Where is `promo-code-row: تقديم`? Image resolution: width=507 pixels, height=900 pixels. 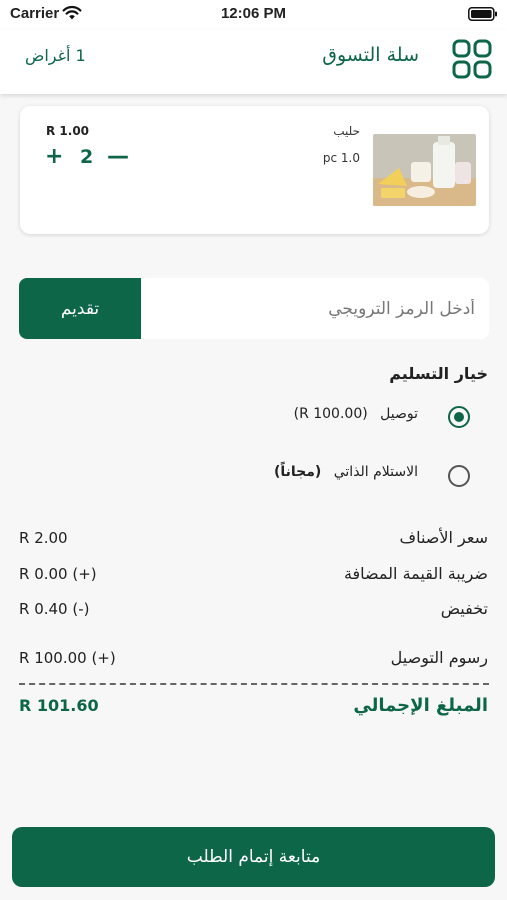 promo-code-row: تقديم is located at coordinates (254, 308).